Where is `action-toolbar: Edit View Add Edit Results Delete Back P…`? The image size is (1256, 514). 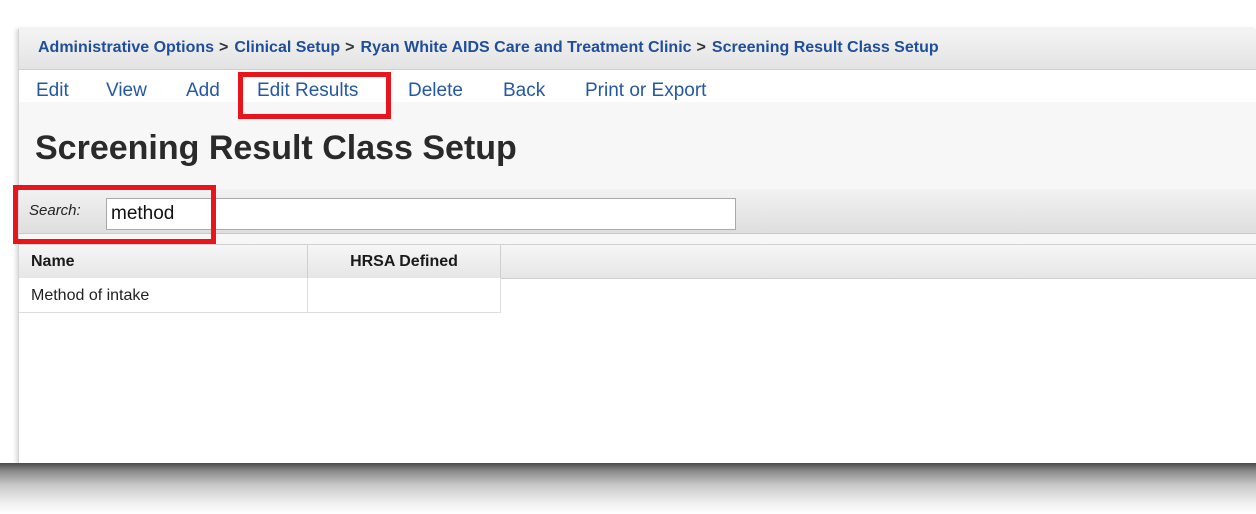 action-toolbar: Edit View Add Edit Results Delete Back P… is located at coordinates (637, 86).